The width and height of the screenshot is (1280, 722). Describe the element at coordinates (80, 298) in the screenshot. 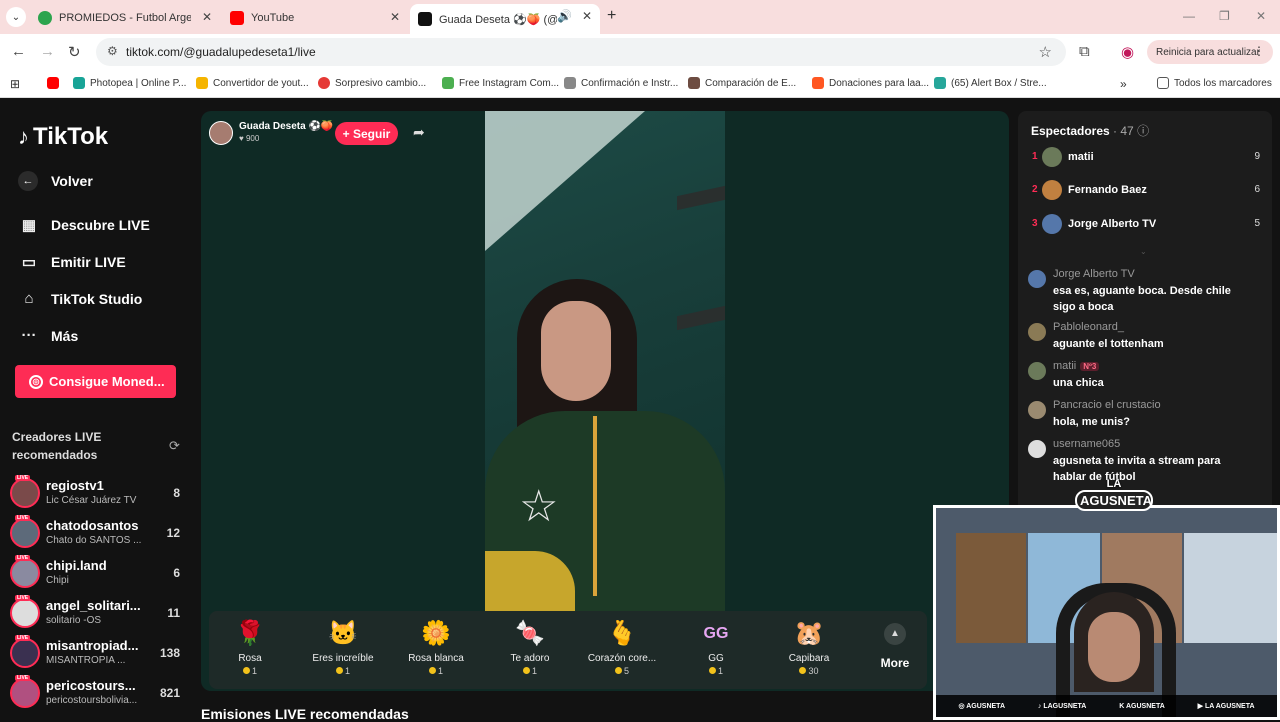

I see `sidebar-item-studio: ⌂ TikTok Studio` at that location.